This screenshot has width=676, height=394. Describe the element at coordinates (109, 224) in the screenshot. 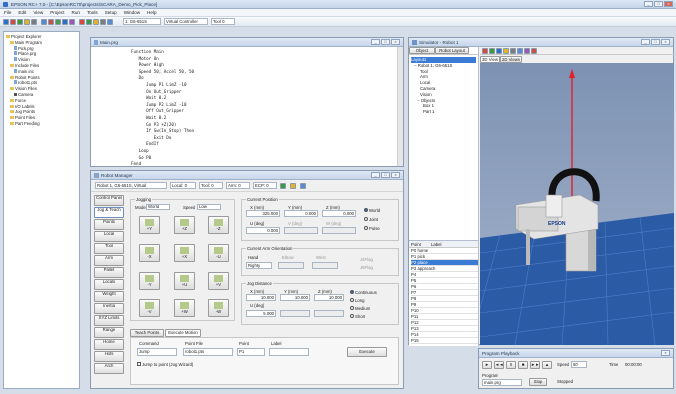

I see `sidebar-item-points: Points` at that location.